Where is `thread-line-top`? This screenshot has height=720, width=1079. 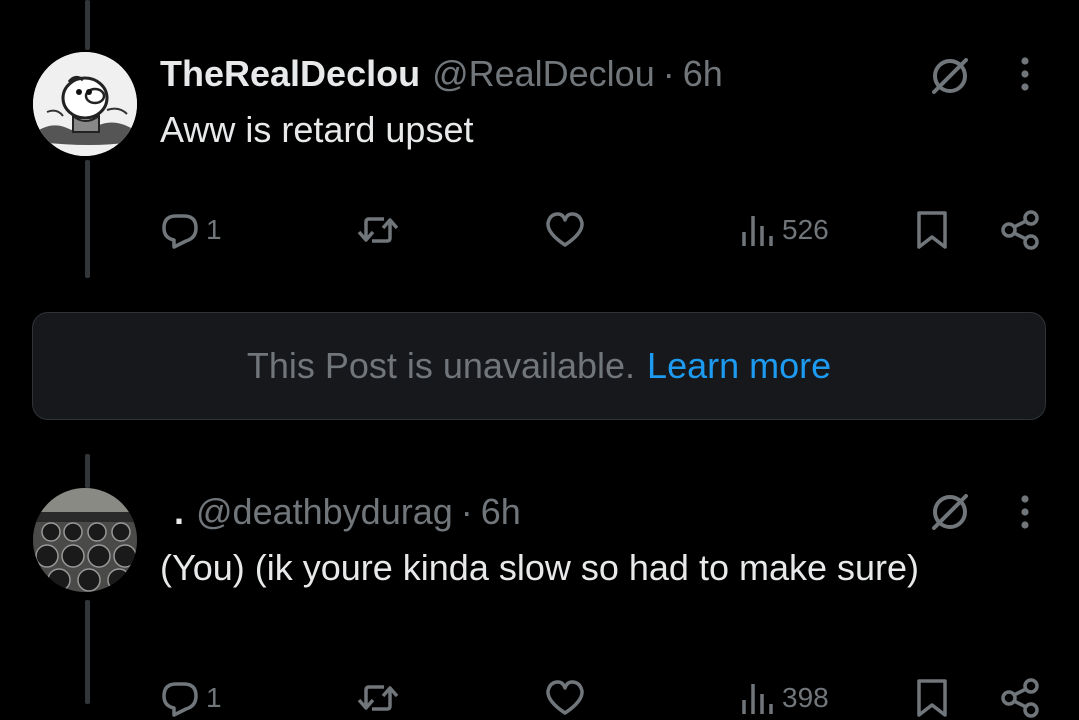
thread-line-top is located at coordinates (87, 25).